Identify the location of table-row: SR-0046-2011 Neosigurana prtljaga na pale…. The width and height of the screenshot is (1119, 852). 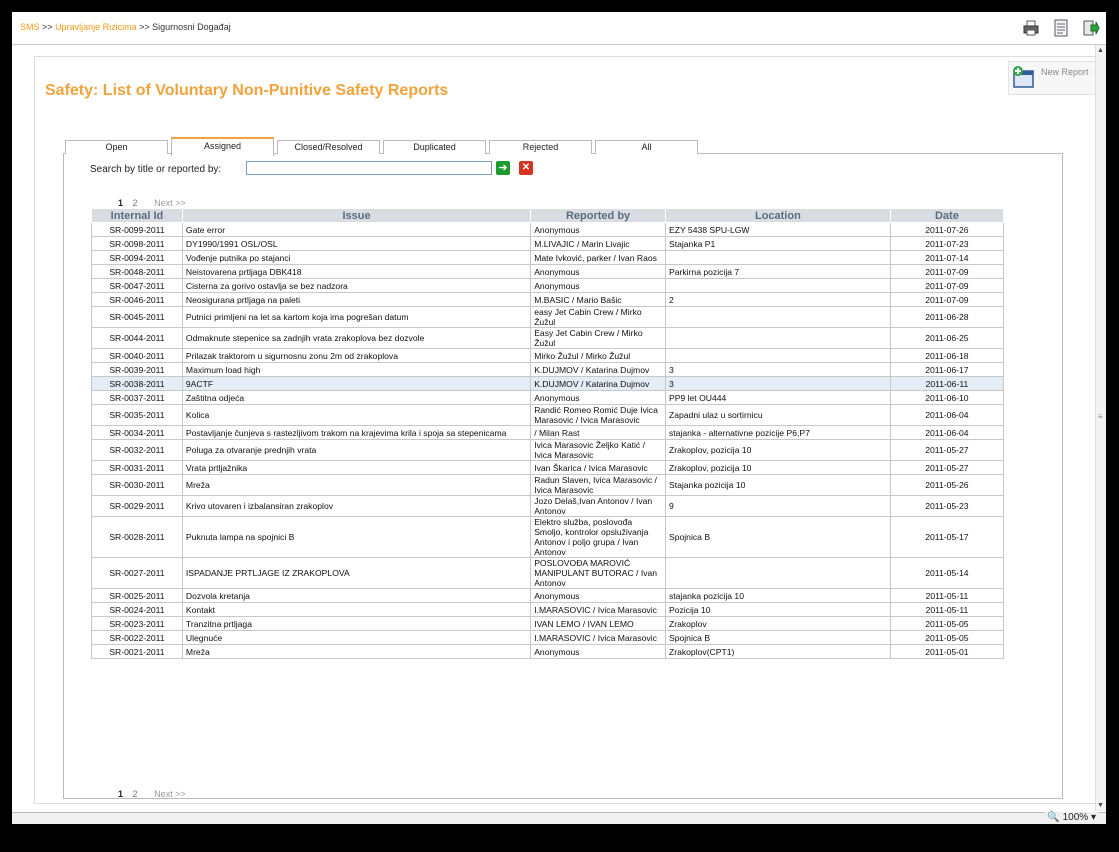
(548, 299).